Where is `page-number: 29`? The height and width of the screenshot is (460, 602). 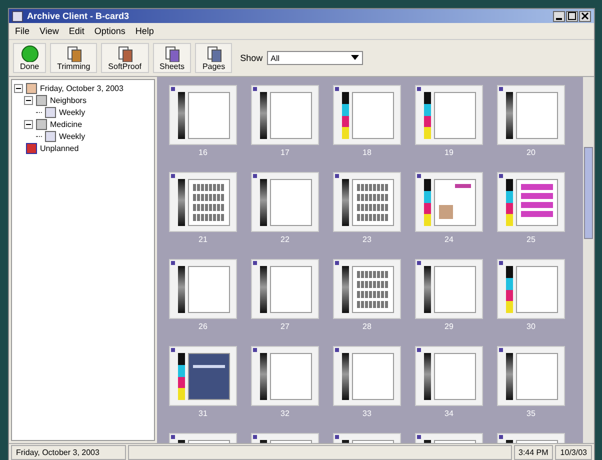
page-number: 29 is located at coordinates (449, 326).